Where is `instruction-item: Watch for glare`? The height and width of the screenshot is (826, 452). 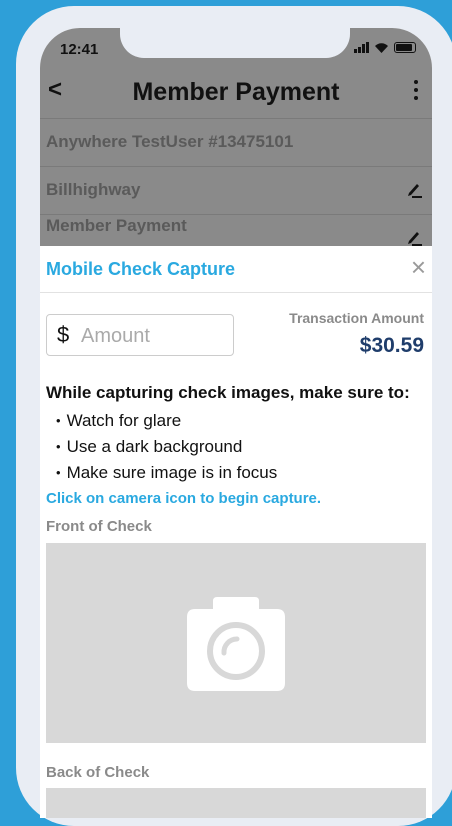
instruction-item: Watch for glare is located at coordinates (166, 421).